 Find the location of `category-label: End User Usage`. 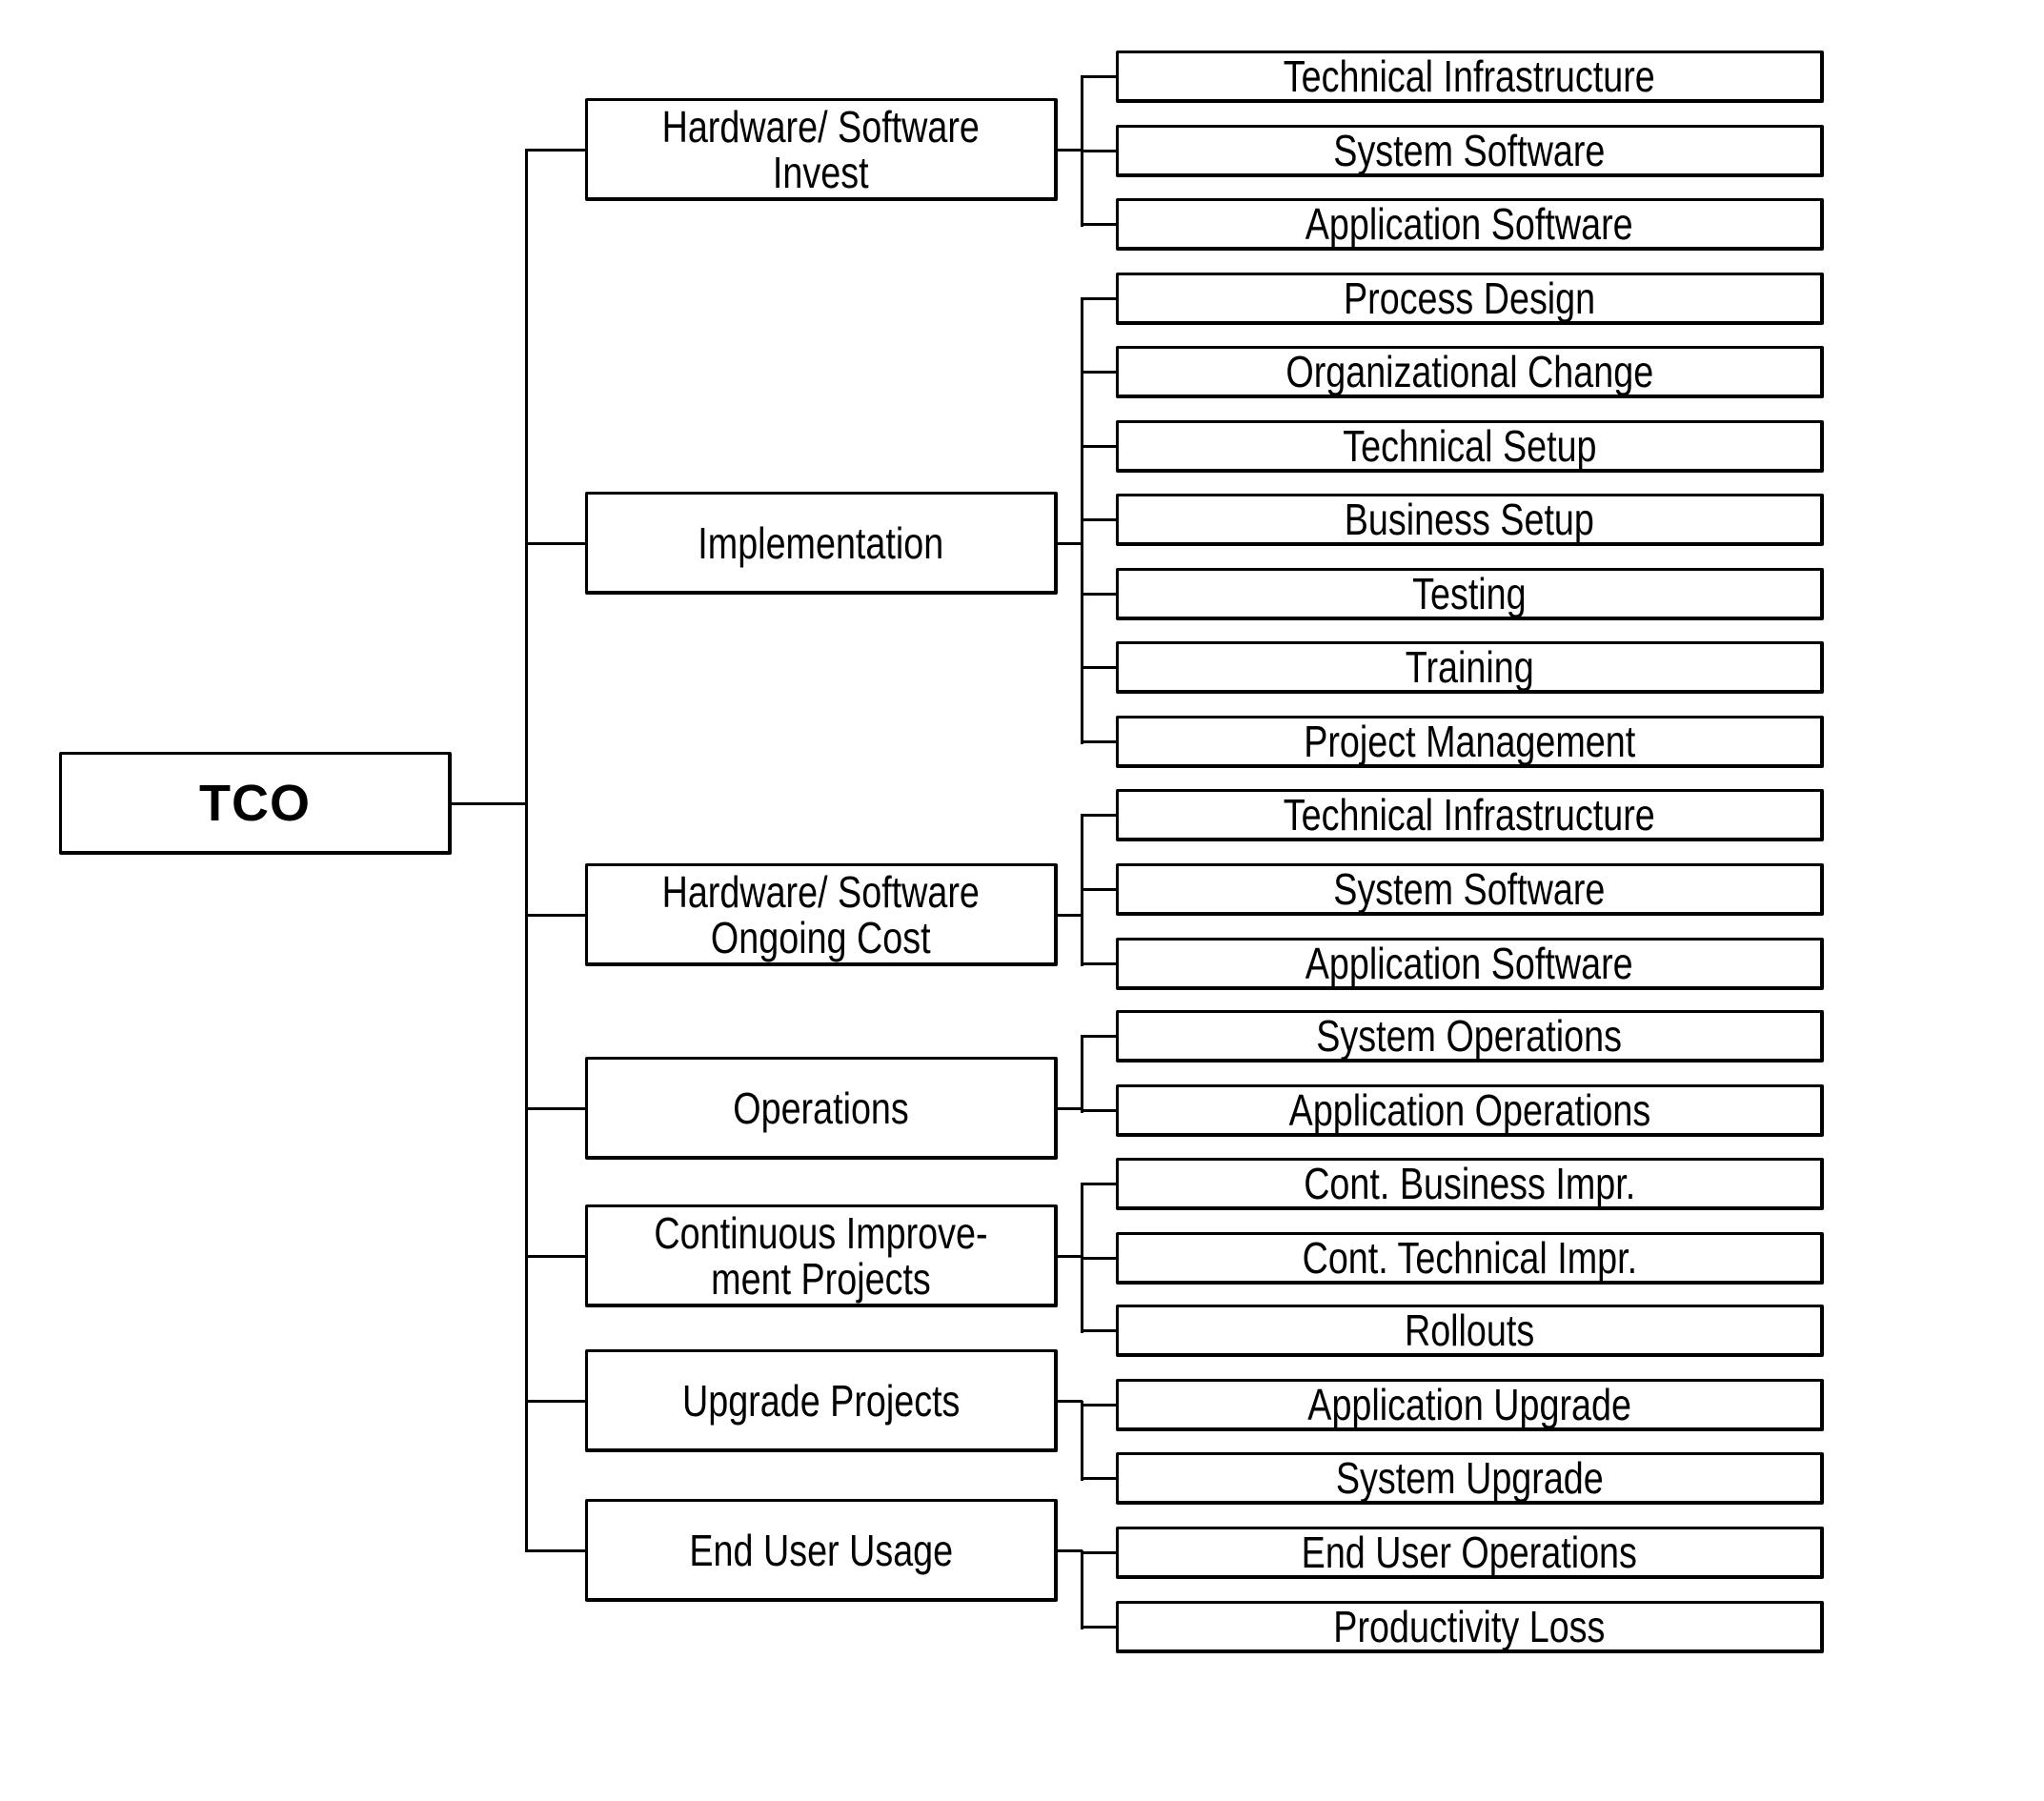

category-label: End User Usage is located at coordinates (821, 1550).